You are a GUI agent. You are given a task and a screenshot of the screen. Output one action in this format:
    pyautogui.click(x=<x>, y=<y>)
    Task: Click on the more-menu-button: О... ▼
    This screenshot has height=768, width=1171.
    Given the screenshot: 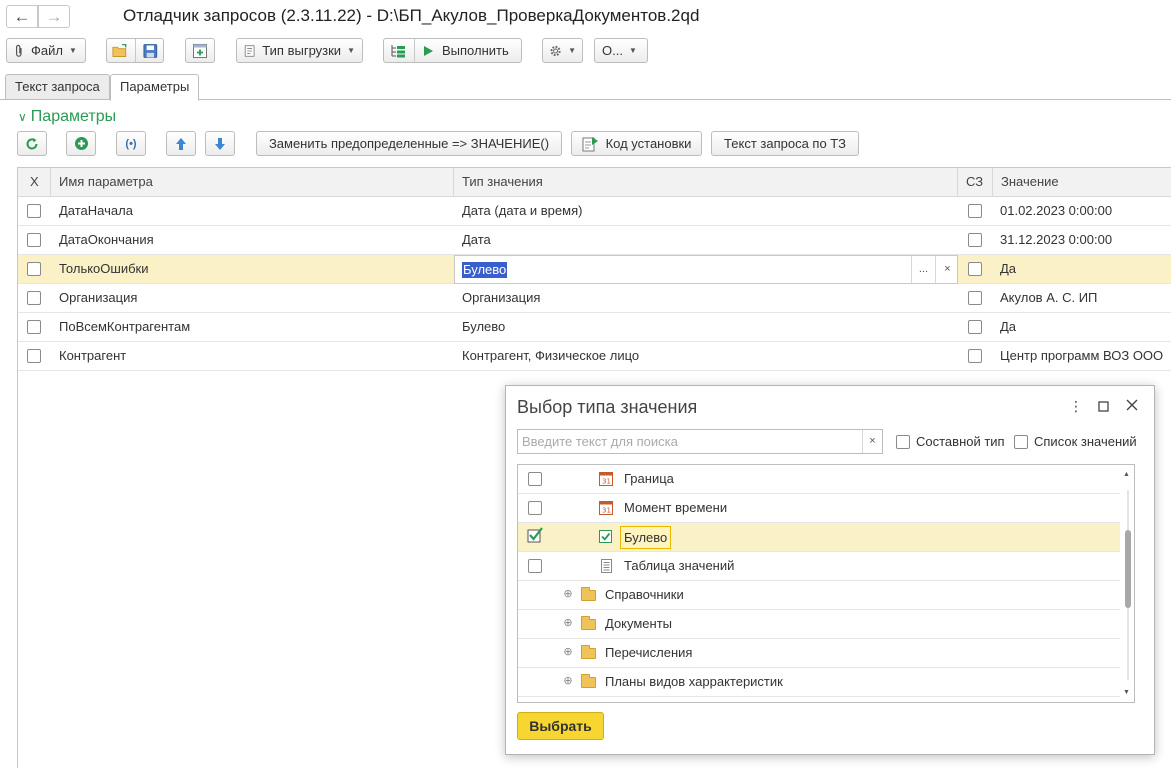 What is the action you would take?
    pyautogui.click(x=621, y=50)
    